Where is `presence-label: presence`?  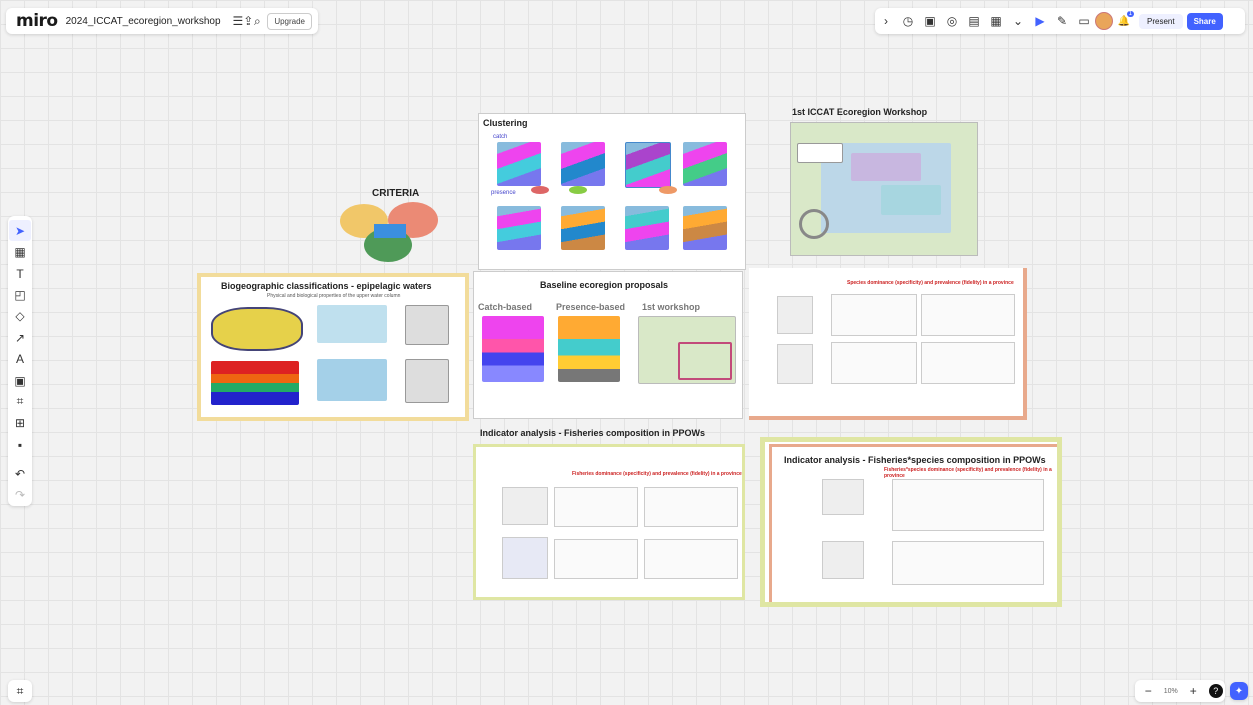 presence-label: presence is located at coordinates (503, 193).